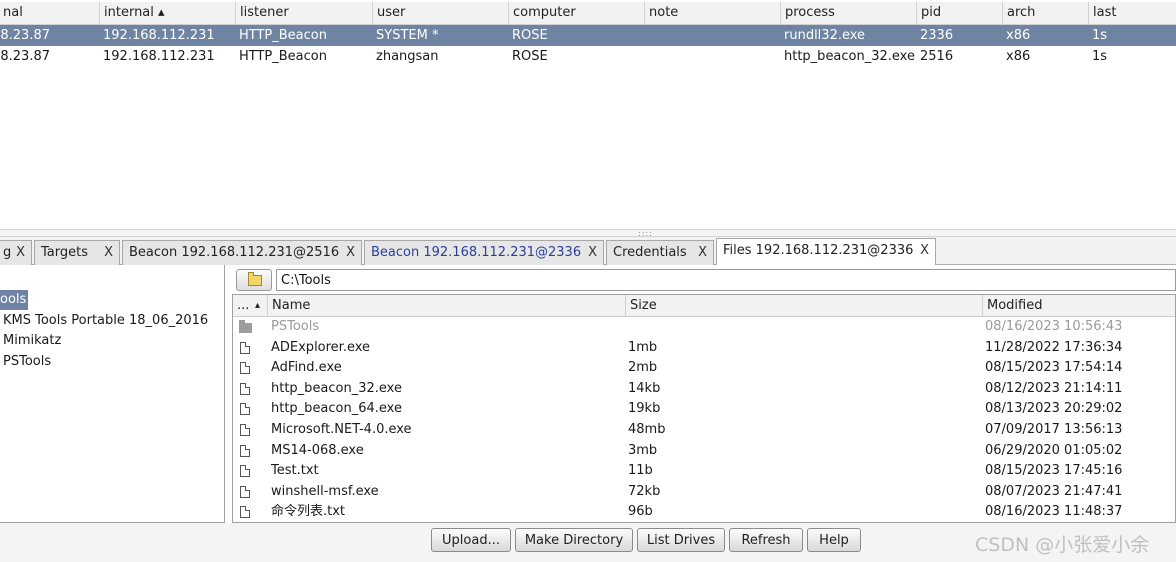 This screenshot has width=1176, height=562. What do you see at coordinates (303, 13) in the screenshot?
I see `column-listener: listener` at bounding box center [303, 13].